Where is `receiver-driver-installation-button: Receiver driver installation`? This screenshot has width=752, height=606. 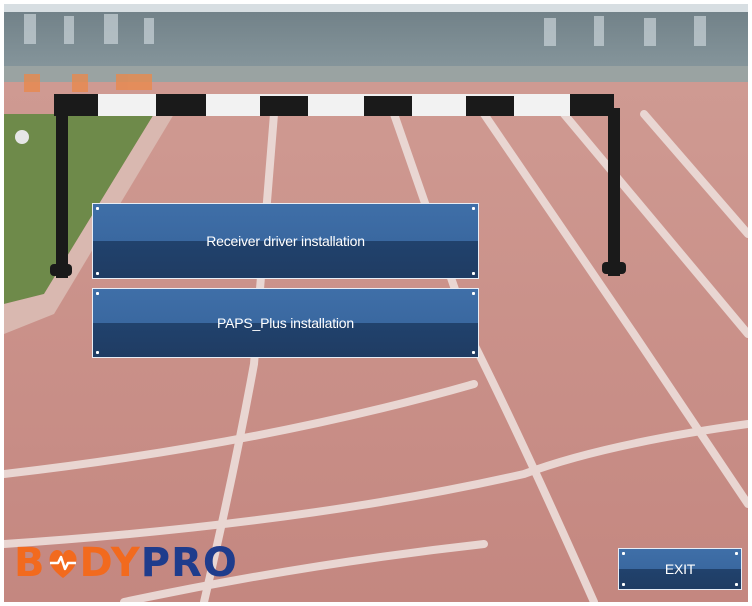
receiver-driver-installation-button: Receiver driver installation is located at coordinates (285, 241).